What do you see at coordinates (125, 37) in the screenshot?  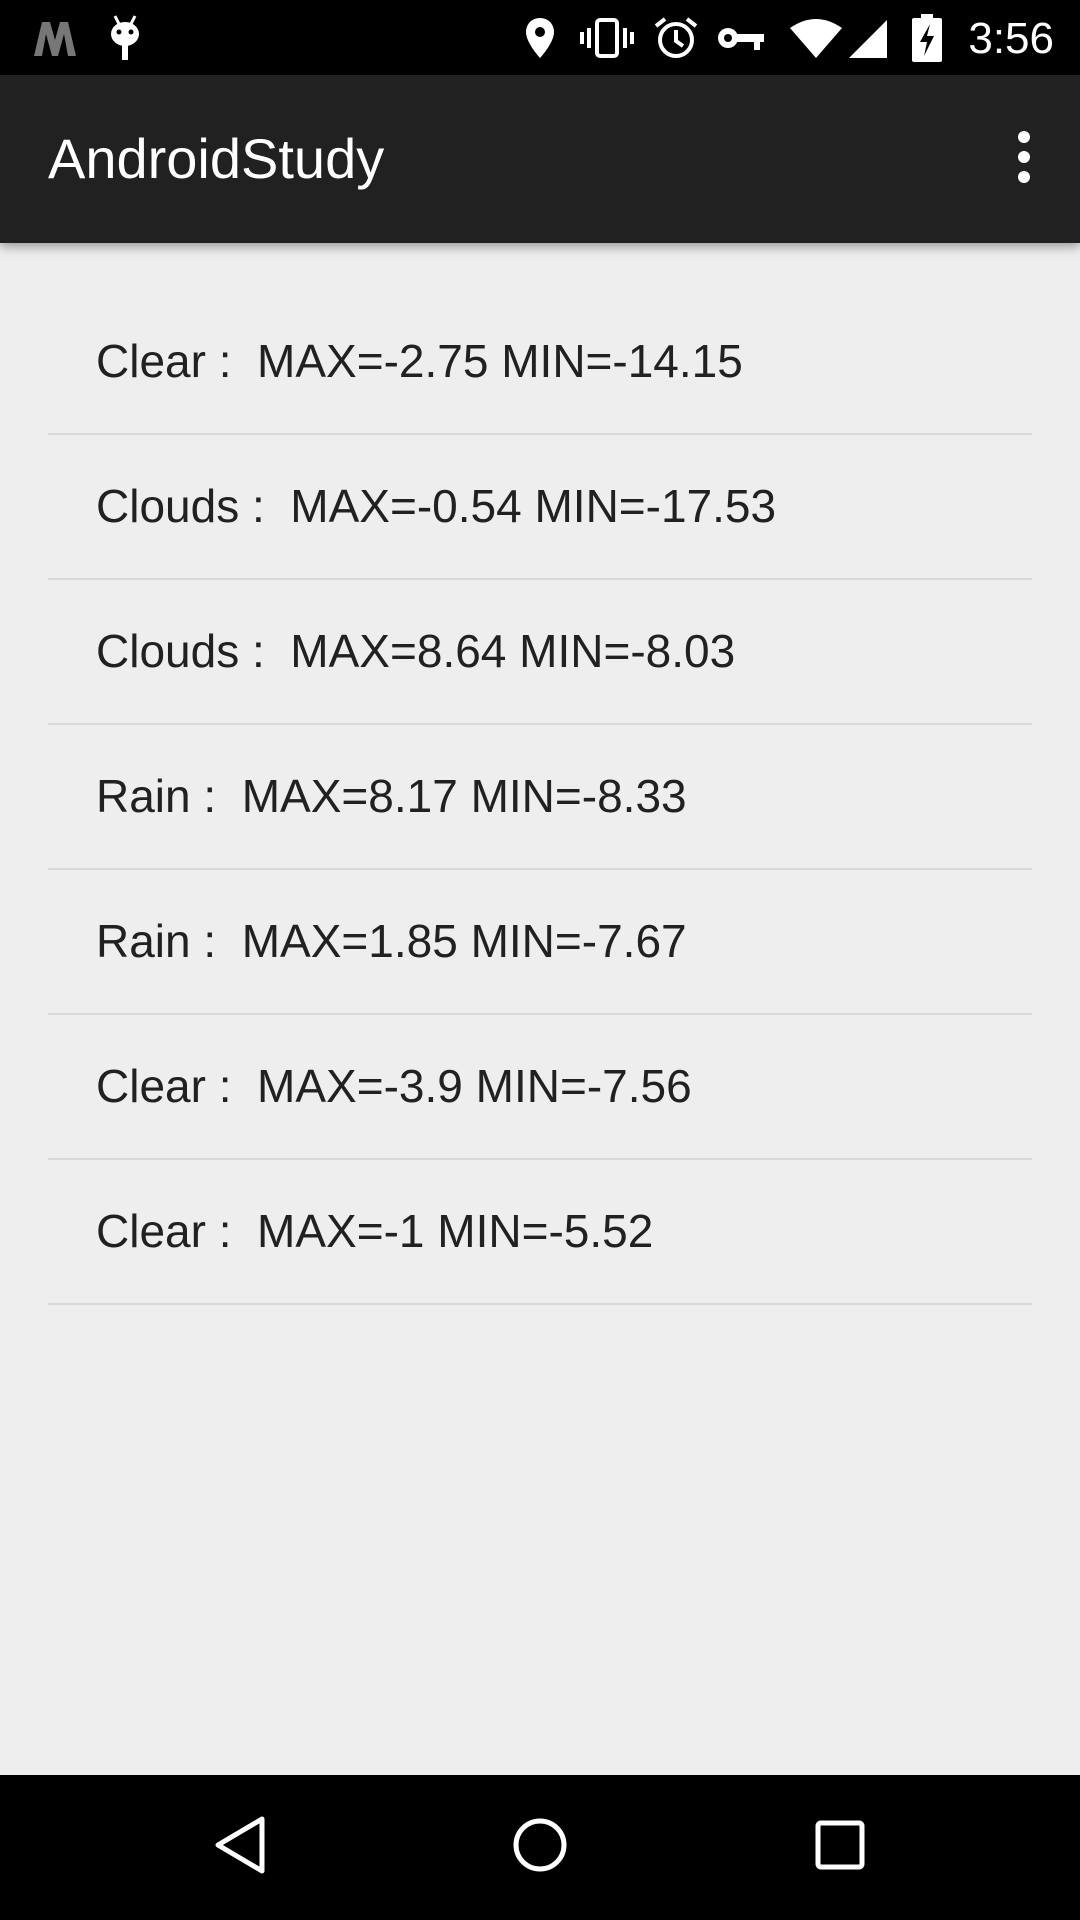 I see `android-debug-icon` at bounding box center [125, 37].